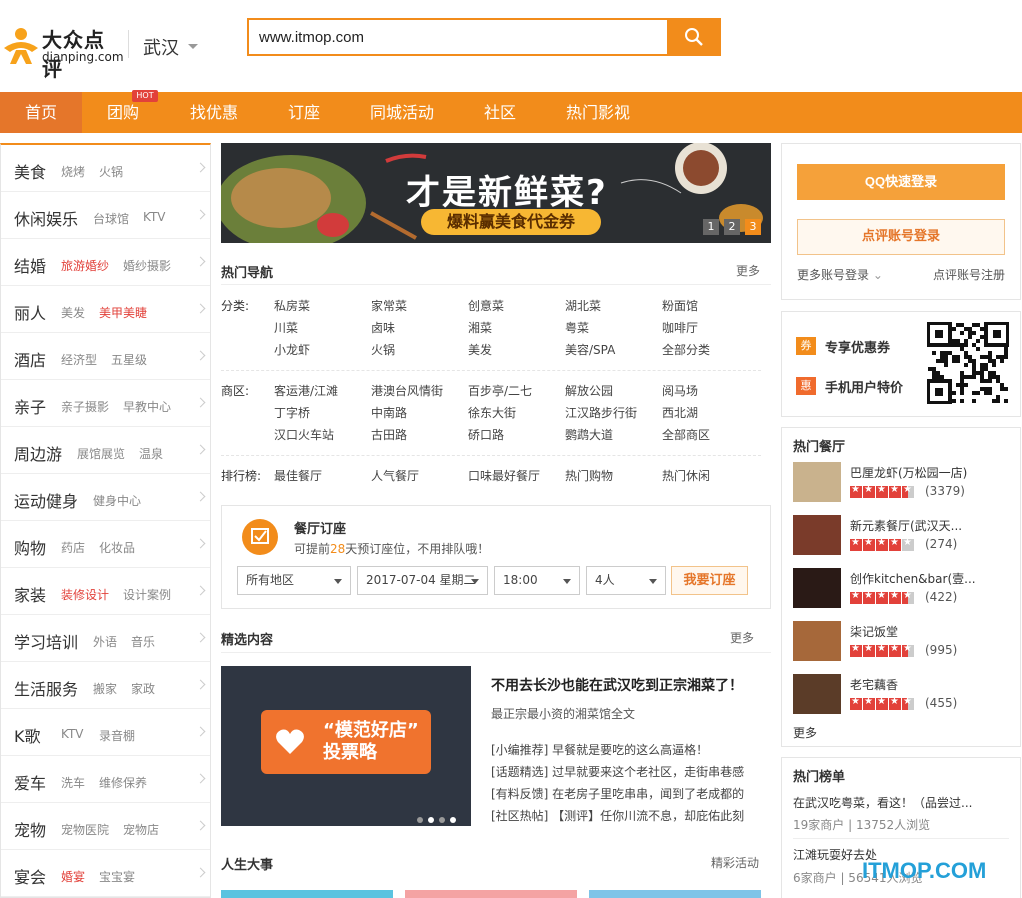 The width and height of the screenshot is (1022, 898). Describe the element at coordinates (30, 406) in the screenshot. I see `category-name: 亲子` at that location.